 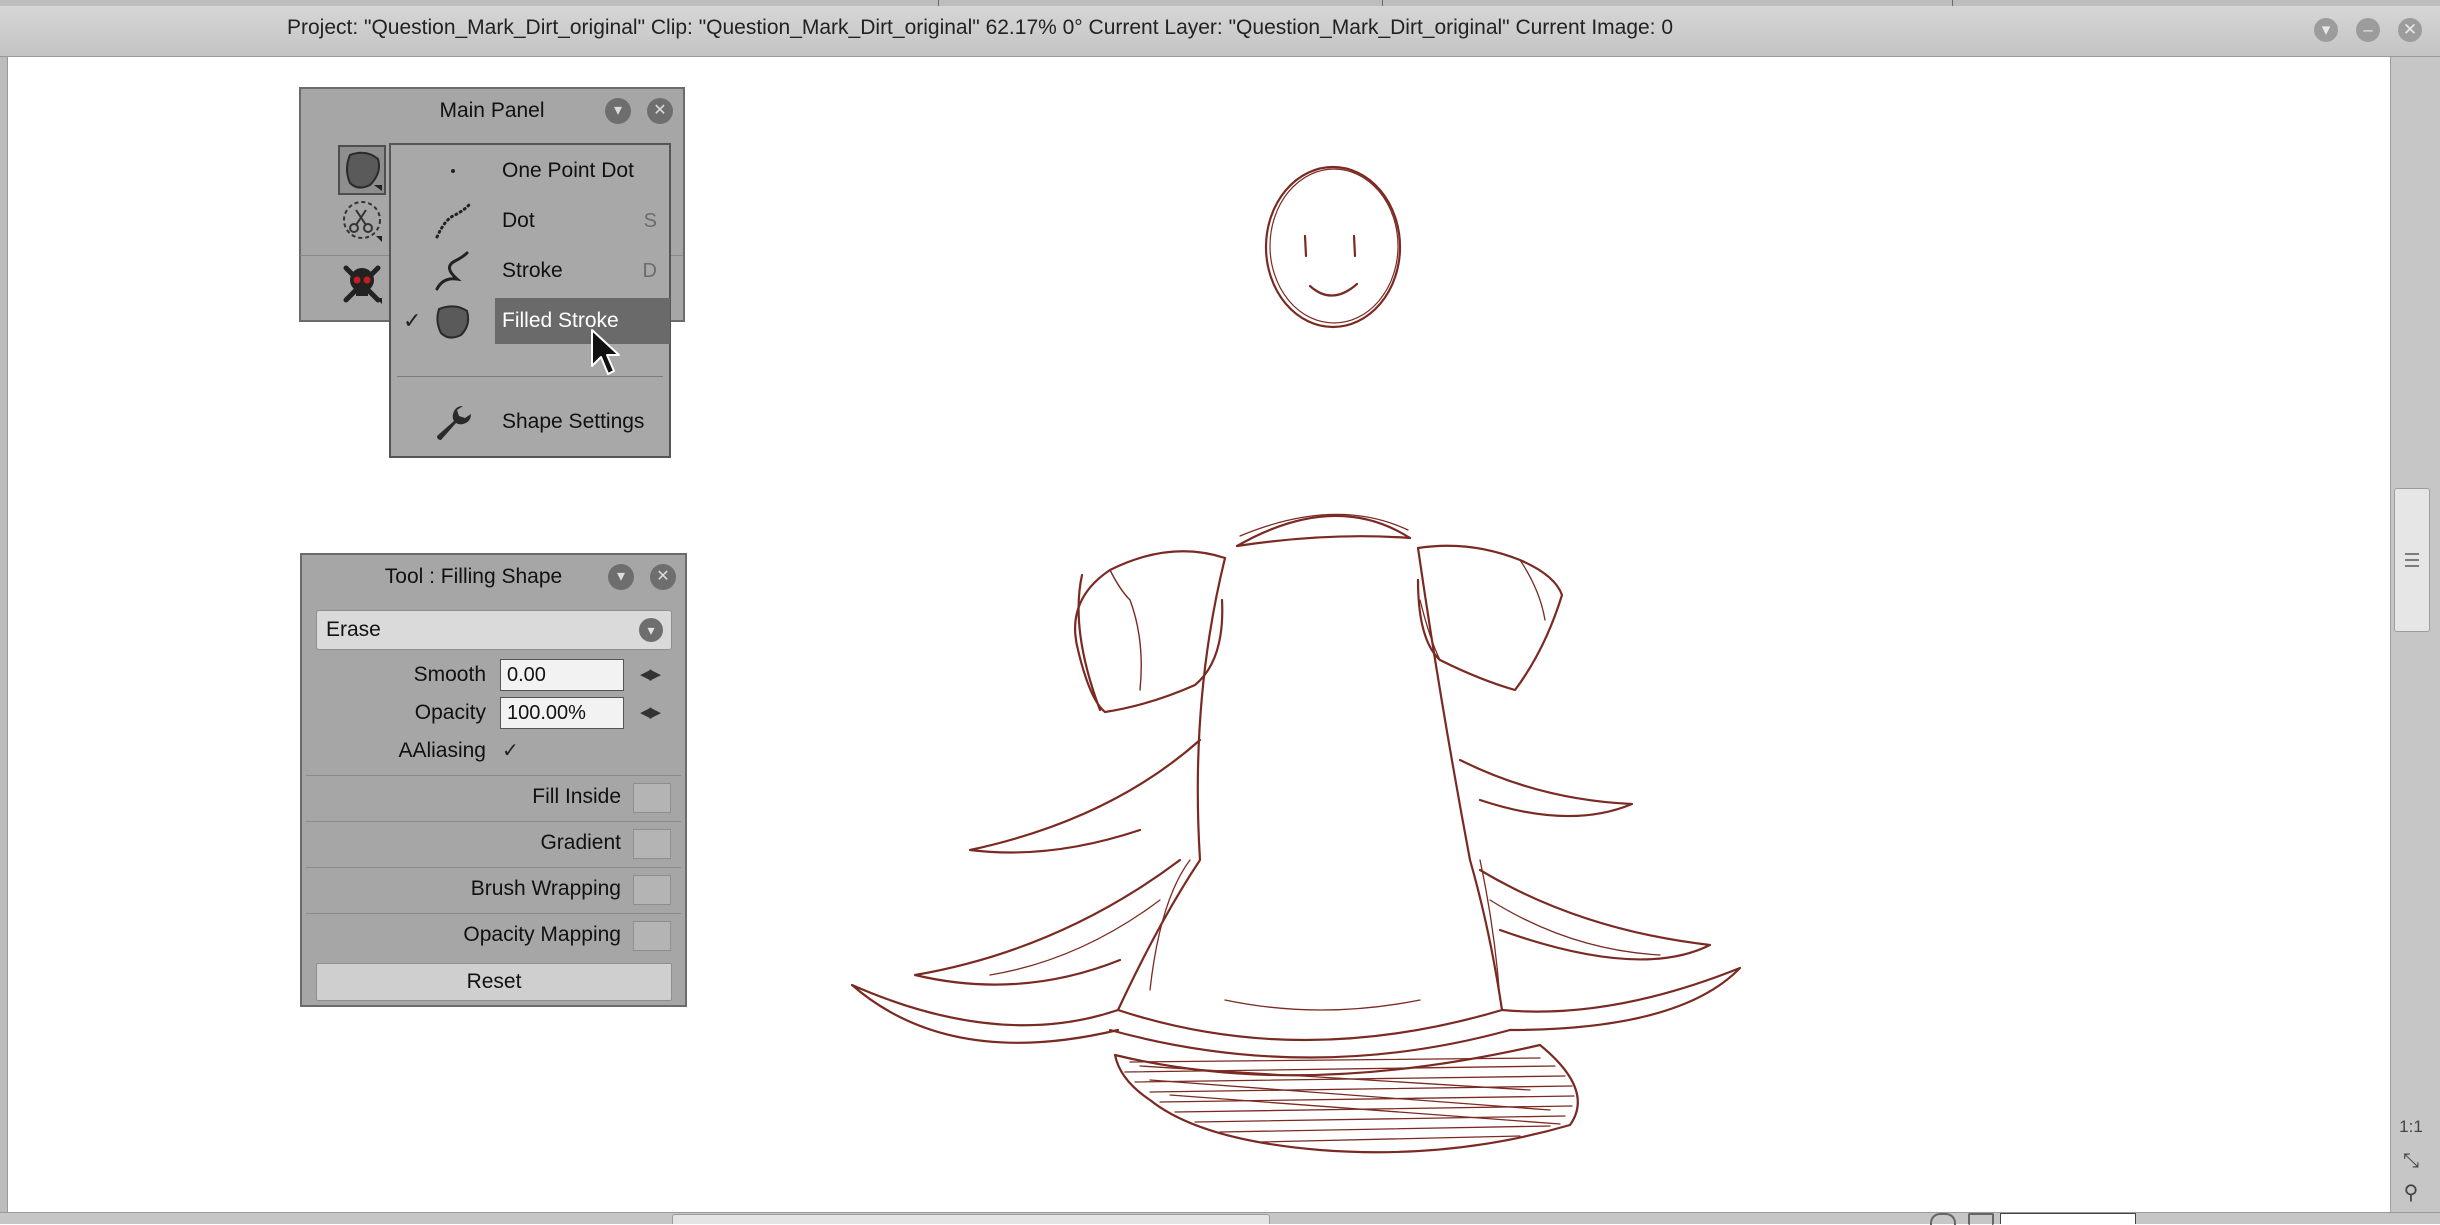 What do you see at coordinates (362, 221) in the screenshot?
I see `selection-scissors-icon` at bounding box center [362, 221].